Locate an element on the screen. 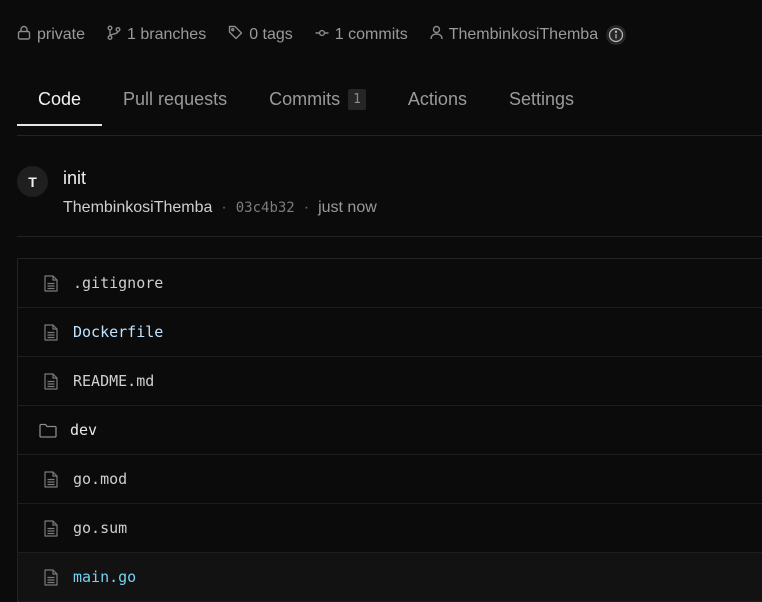  commits-link: 1 commits is located at coordinates (361, 35).